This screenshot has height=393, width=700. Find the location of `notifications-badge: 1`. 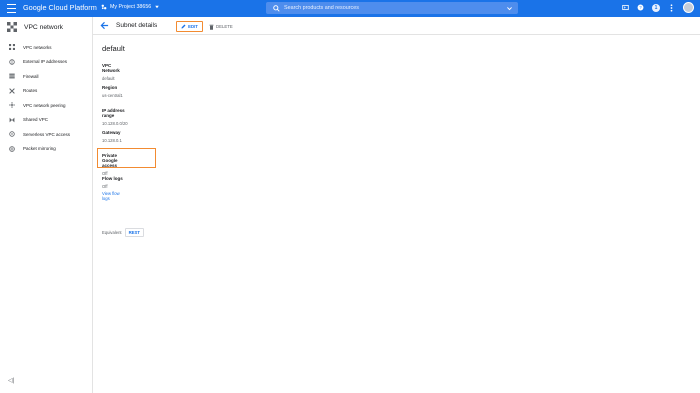

notifications-badge: 1 is located at coordinates (656, 7).